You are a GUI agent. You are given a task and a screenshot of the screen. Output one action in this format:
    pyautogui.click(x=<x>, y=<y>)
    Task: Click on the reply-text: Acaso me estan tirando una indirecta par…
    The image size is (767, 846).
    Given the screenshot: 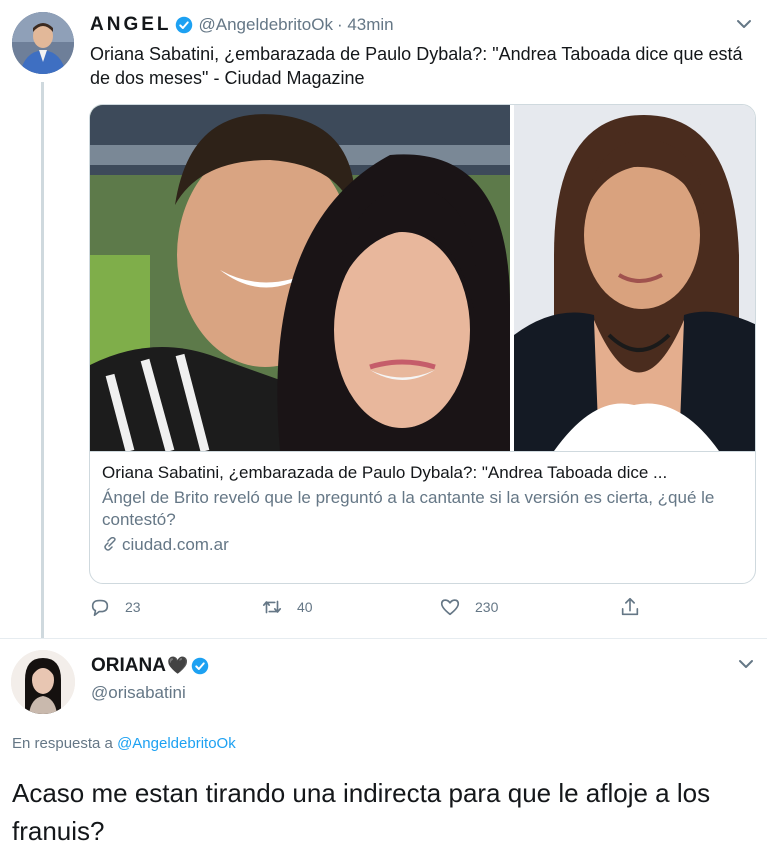 What is the action you would take?
    pyautogui.click(x=361, y=812)
    